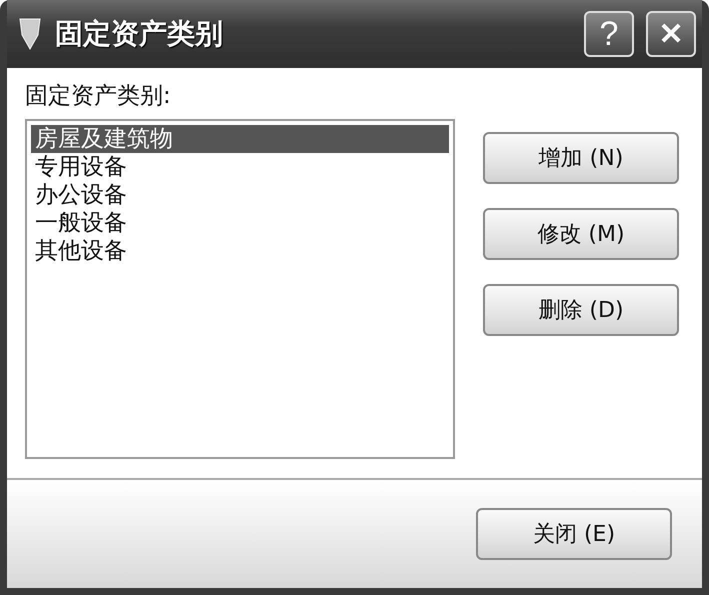 Image resolution: width=709 pixels, height=595 pixels. I want to click on list-label: 固定资产类别:, so click(98, 96).